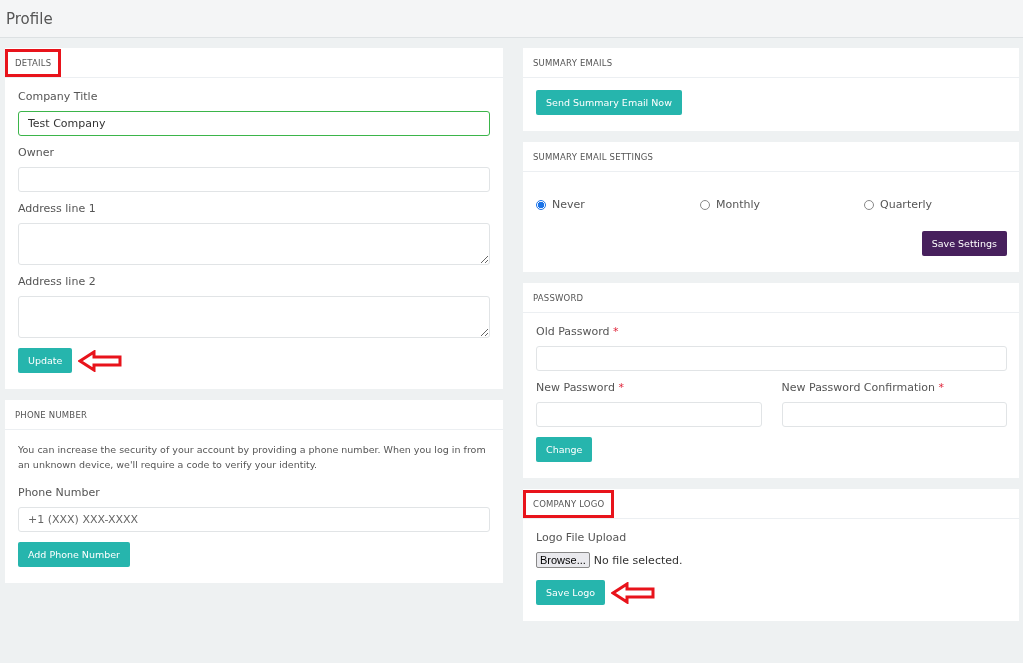 This screenshot has height=663, width=1023. Describe the element at coordinates (33, 62) in the screenshot. I see `section-title: DETAILS` at that location.